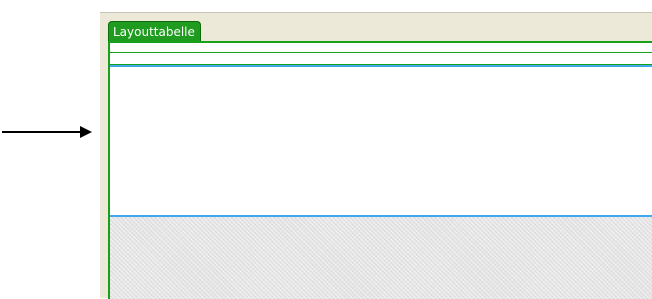 The height and width of the screenshot is (299, 652). I want to click on layout-table-tab: Layouttabelle, so click(154, 31).